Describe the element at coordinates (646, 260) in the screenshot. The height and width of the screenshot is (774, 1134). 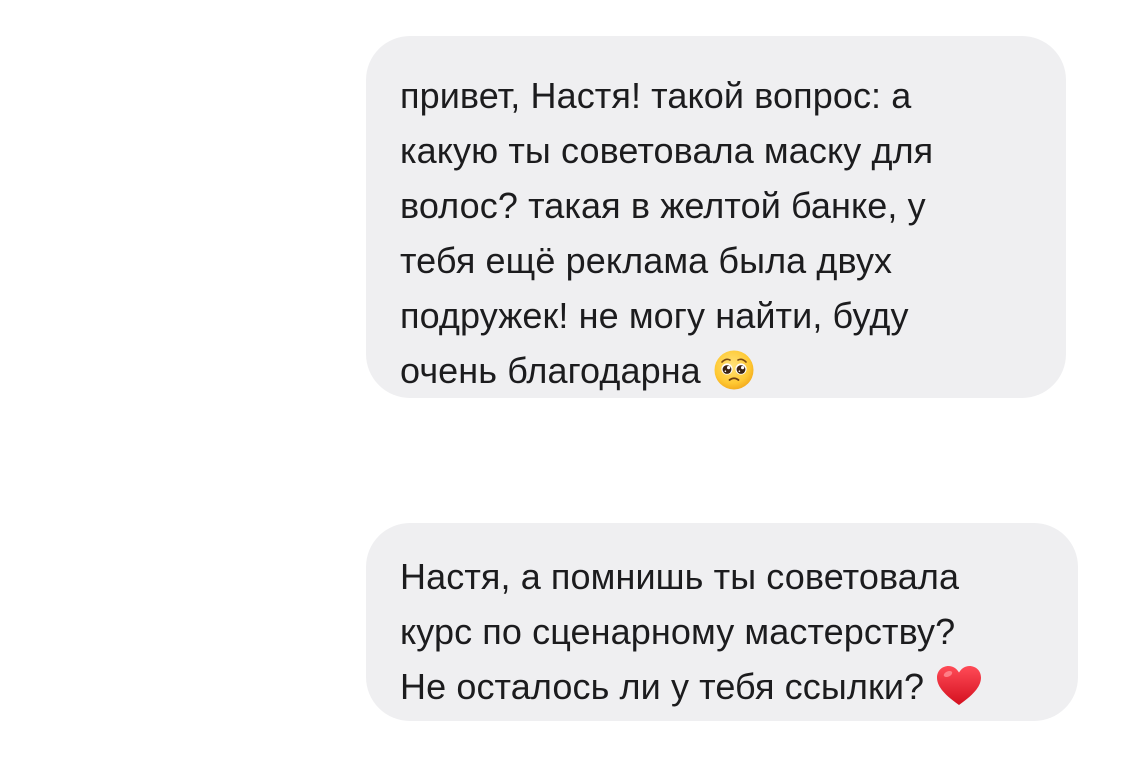
I see `message-line: тебя ещё реклама была двух` at that location.